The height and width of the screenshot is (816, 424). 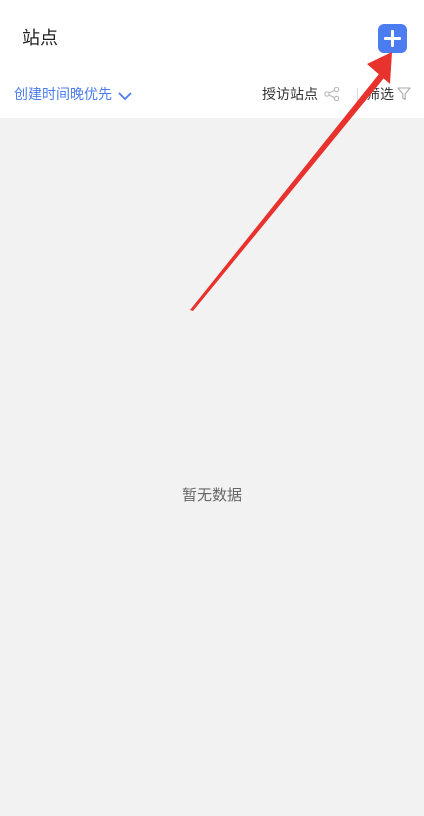 What do you see at coordinates (290, 95) in the screenshot?
I see `visit-sites-label: 授访站点` at bounding box center [290, 95].